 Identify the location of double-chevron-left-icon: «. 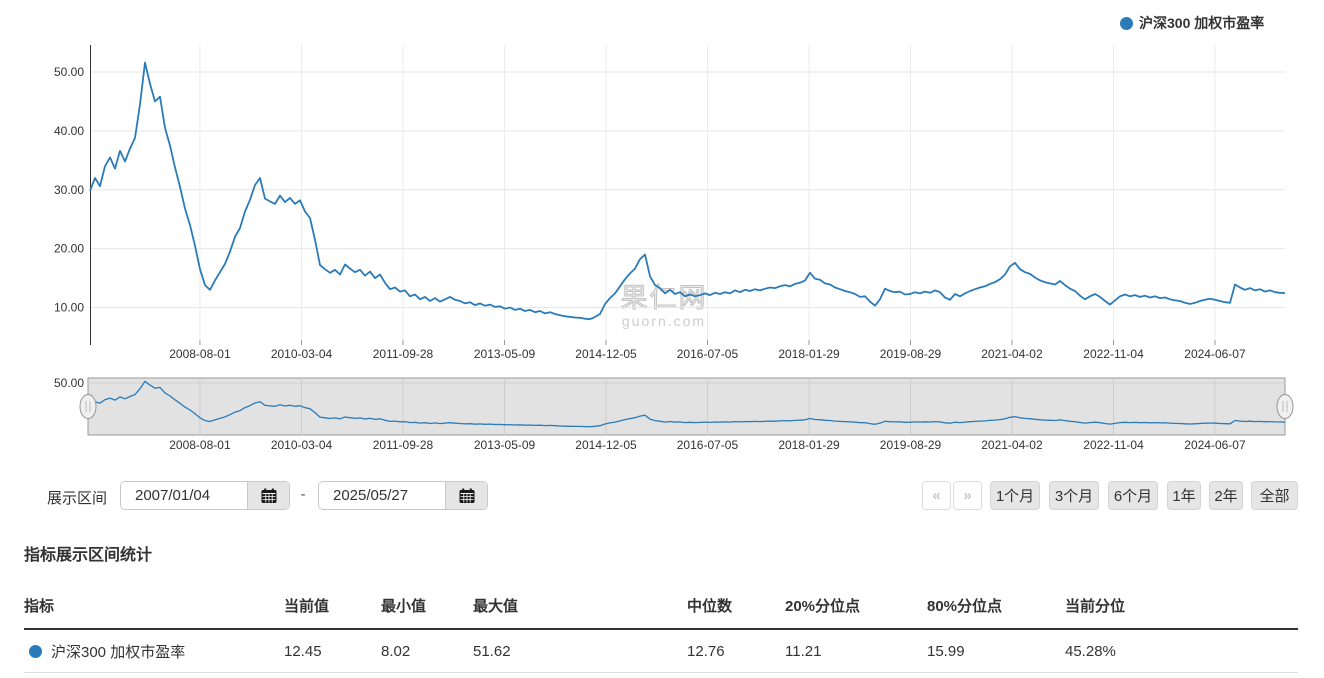
(936, 495).